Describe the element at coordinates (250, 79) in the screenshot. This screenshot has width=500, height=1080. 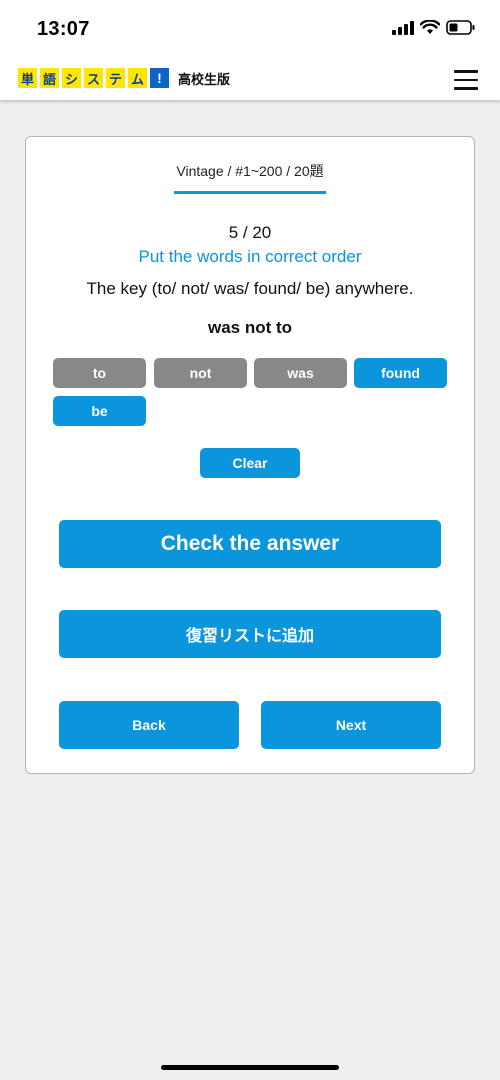
I see `app-header: 単 語 シ ス テ ム ! 高校生版` at that location.